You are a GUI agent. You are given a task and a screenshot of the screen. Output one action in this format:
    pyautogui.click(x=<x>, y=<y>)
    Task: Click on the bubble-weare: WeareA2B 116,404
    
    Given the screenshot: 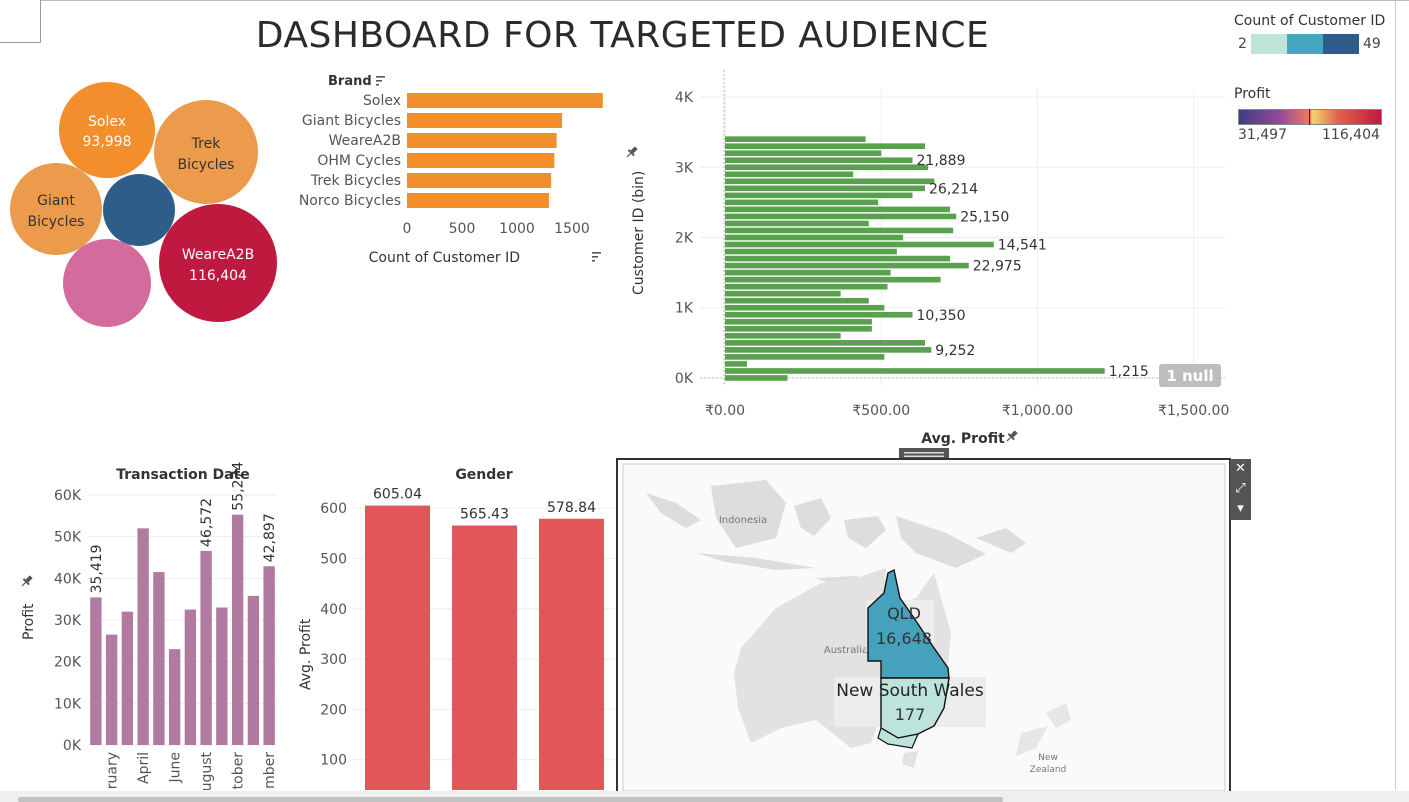 What is the action you would take?
    pyautogui.click(x=218, y=263)
    